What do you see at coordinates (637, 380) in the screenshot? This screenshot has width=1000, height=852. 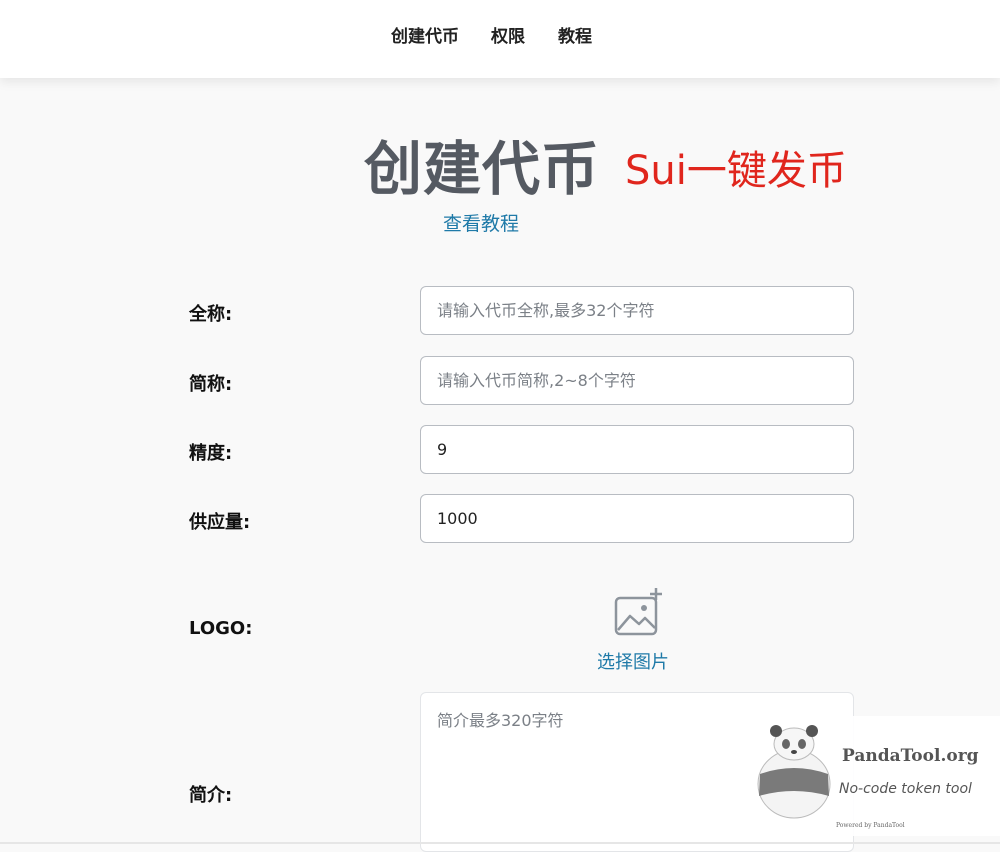 I see `symbol-input` at bounding box center [637, 380].